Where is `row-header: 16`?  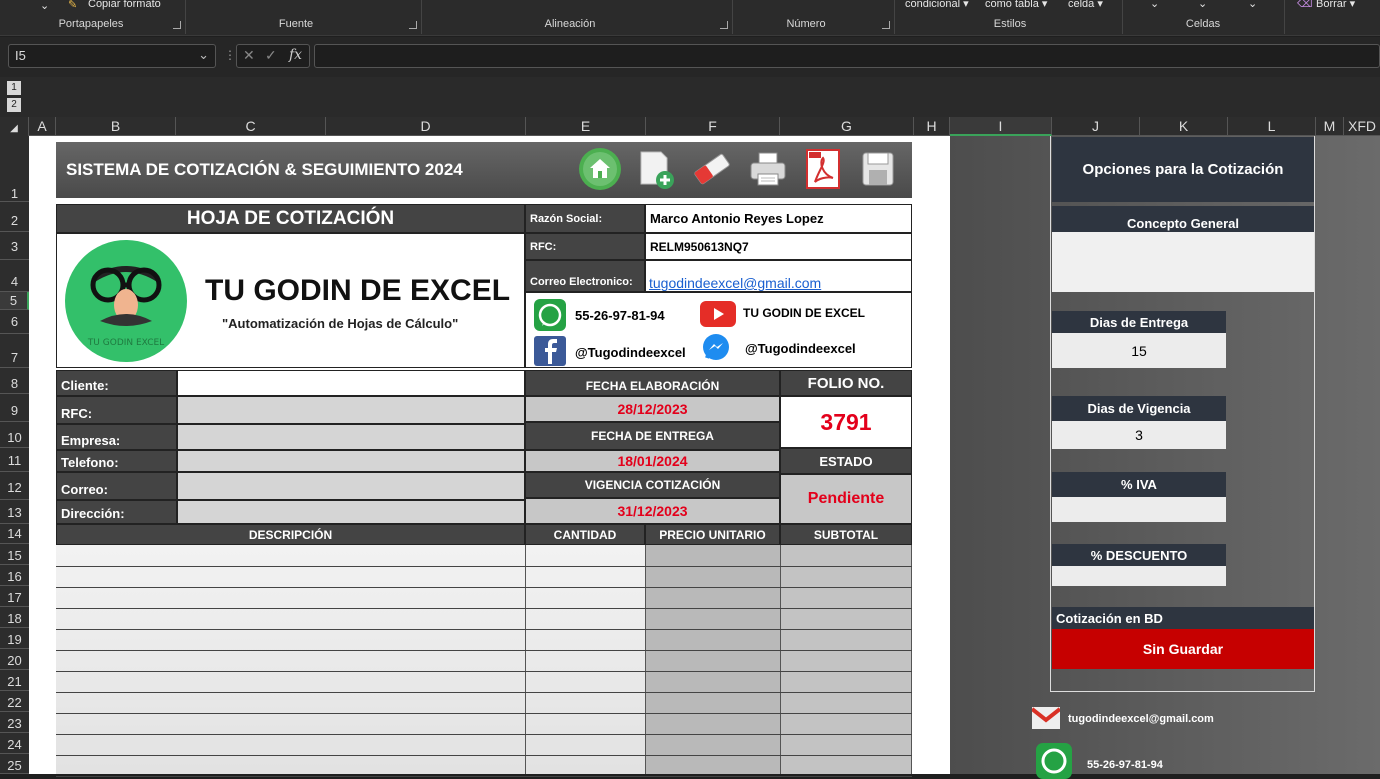 row-header: 16 is located at coordinates (14, 575).